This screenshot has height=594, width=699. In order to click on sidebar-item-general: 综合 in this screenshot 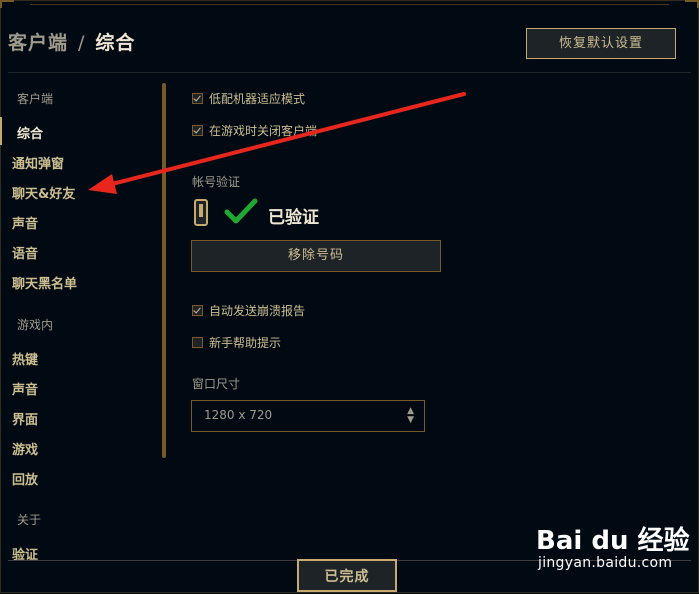, I will do `click(30, 132)`.